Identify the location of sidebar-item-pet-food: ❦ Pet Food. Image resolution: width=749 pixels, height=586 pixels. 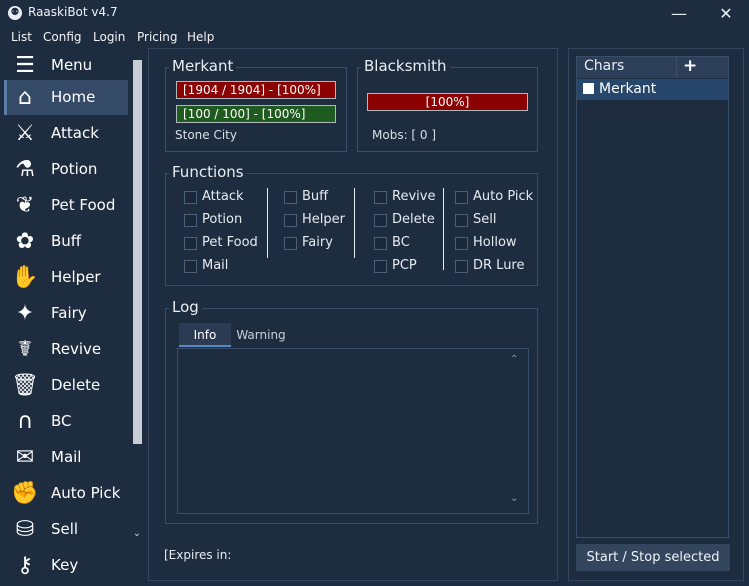
(66, 205).